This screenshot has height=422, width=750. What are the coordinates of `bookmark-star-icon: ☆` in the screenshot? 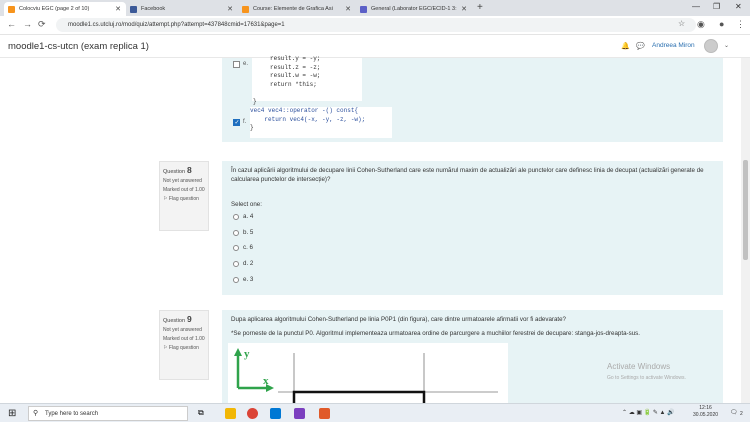 It's located at (681, 23).